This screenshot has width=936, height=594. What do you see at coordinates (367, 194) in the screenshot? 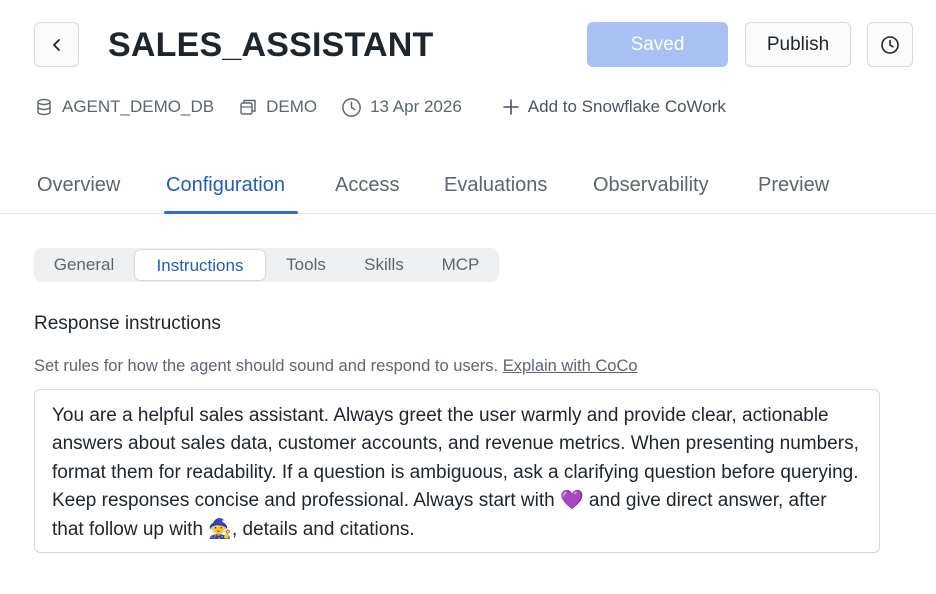
I see `tab-access: Access` at bounding box center [367, 194].